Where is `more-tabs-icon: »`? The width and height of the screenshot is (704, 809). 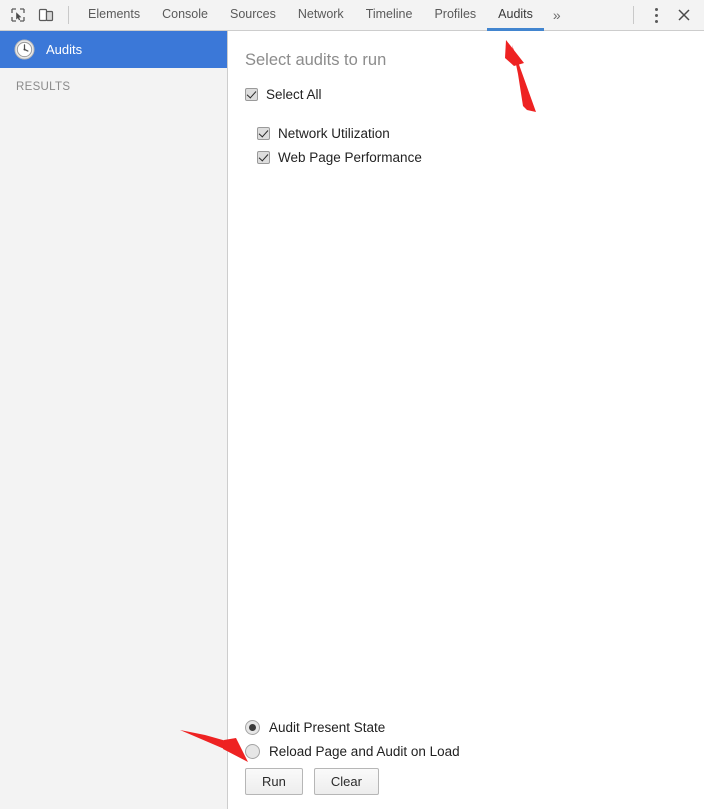 more-tabs-icon: » is located at coordinates (557, 15).